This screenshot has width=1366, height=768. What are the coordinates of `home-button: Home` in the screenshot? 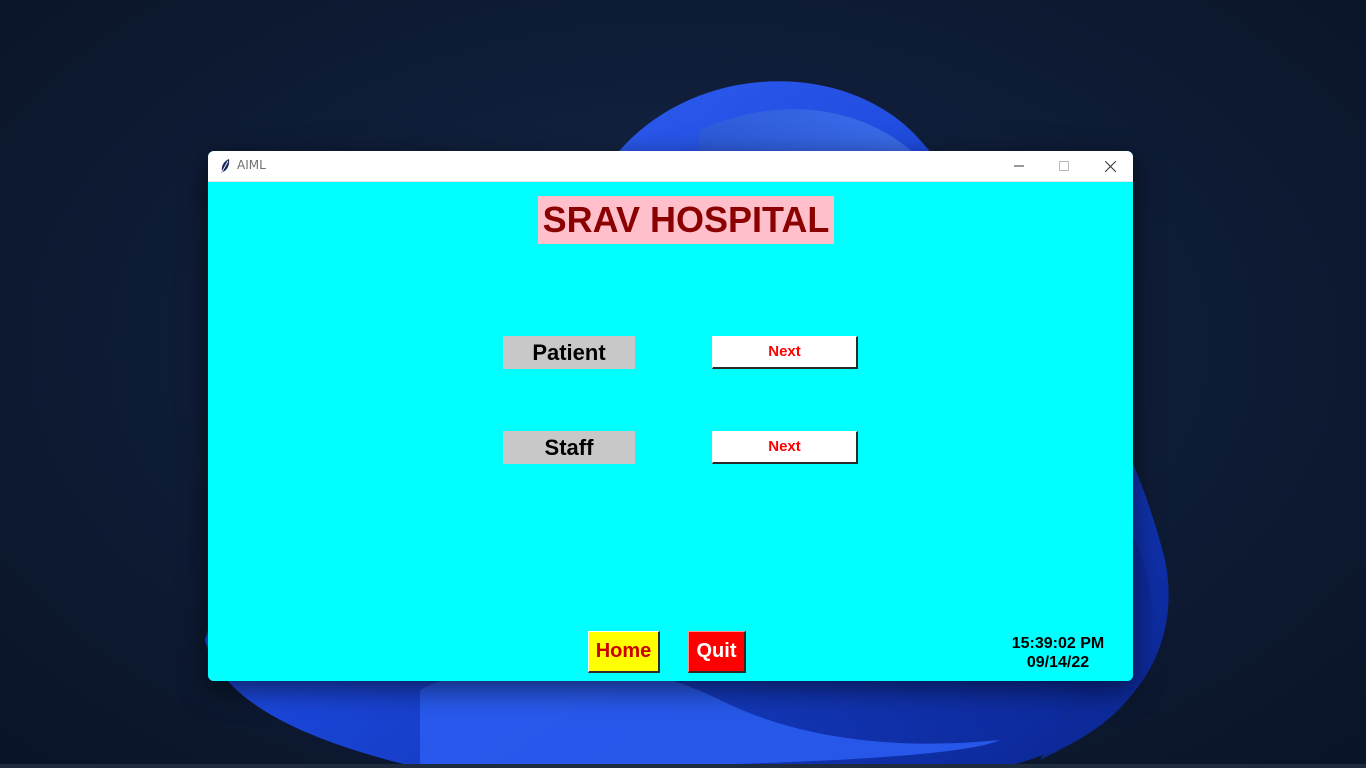 It's located at (624, 652).